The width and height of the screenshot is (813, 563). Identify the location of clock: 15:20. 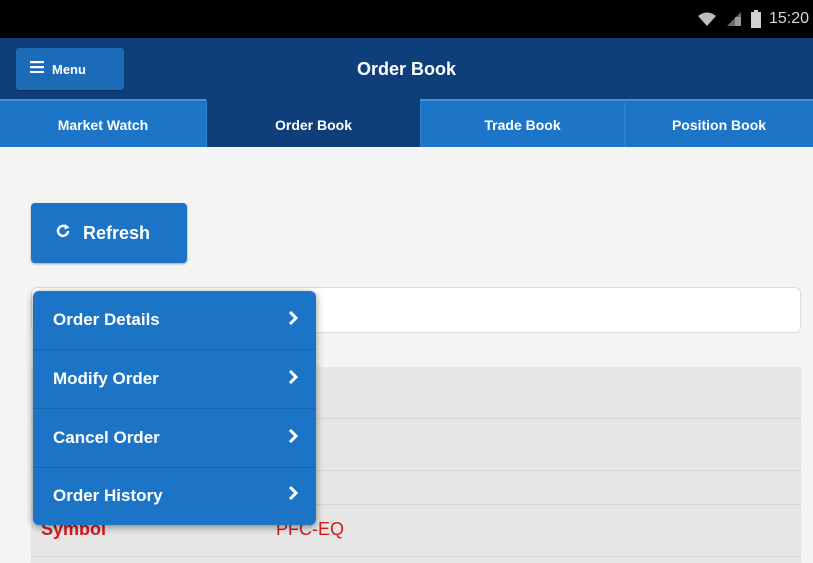
(788, 18).